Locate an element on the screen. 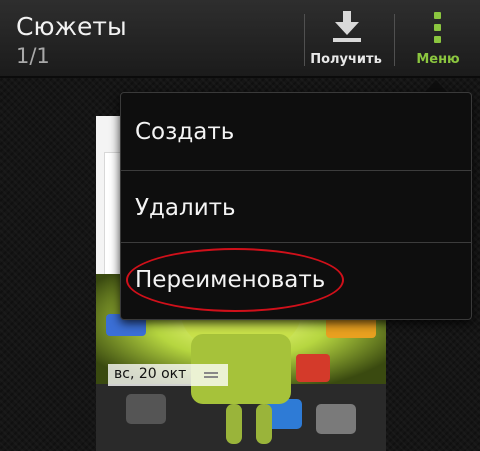  page-title: Сюжеты is located at coordinates (71, 26).